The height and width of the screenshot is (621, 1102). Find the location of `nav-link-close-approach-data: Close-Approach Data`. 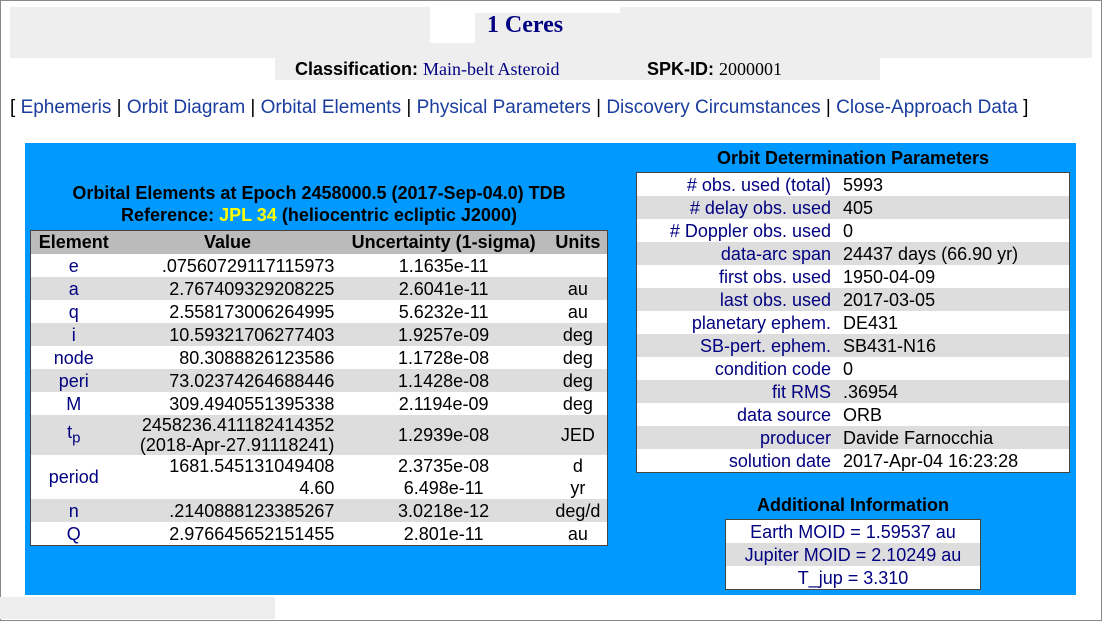

nav-link-close-approach-data: Close-Approach Data is located at coordinates (927, 107).